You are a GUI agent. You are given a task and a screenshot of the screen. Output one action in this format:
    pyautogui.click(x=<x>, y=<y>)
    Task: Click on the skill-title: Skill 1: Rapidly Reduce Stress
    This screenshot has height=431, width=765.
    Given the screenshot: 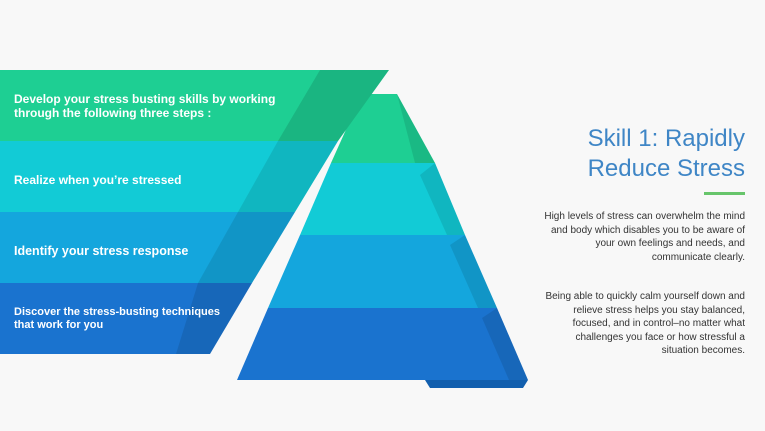 What is the action you would take?
    pyautogui.click(x=666, y=153)
    